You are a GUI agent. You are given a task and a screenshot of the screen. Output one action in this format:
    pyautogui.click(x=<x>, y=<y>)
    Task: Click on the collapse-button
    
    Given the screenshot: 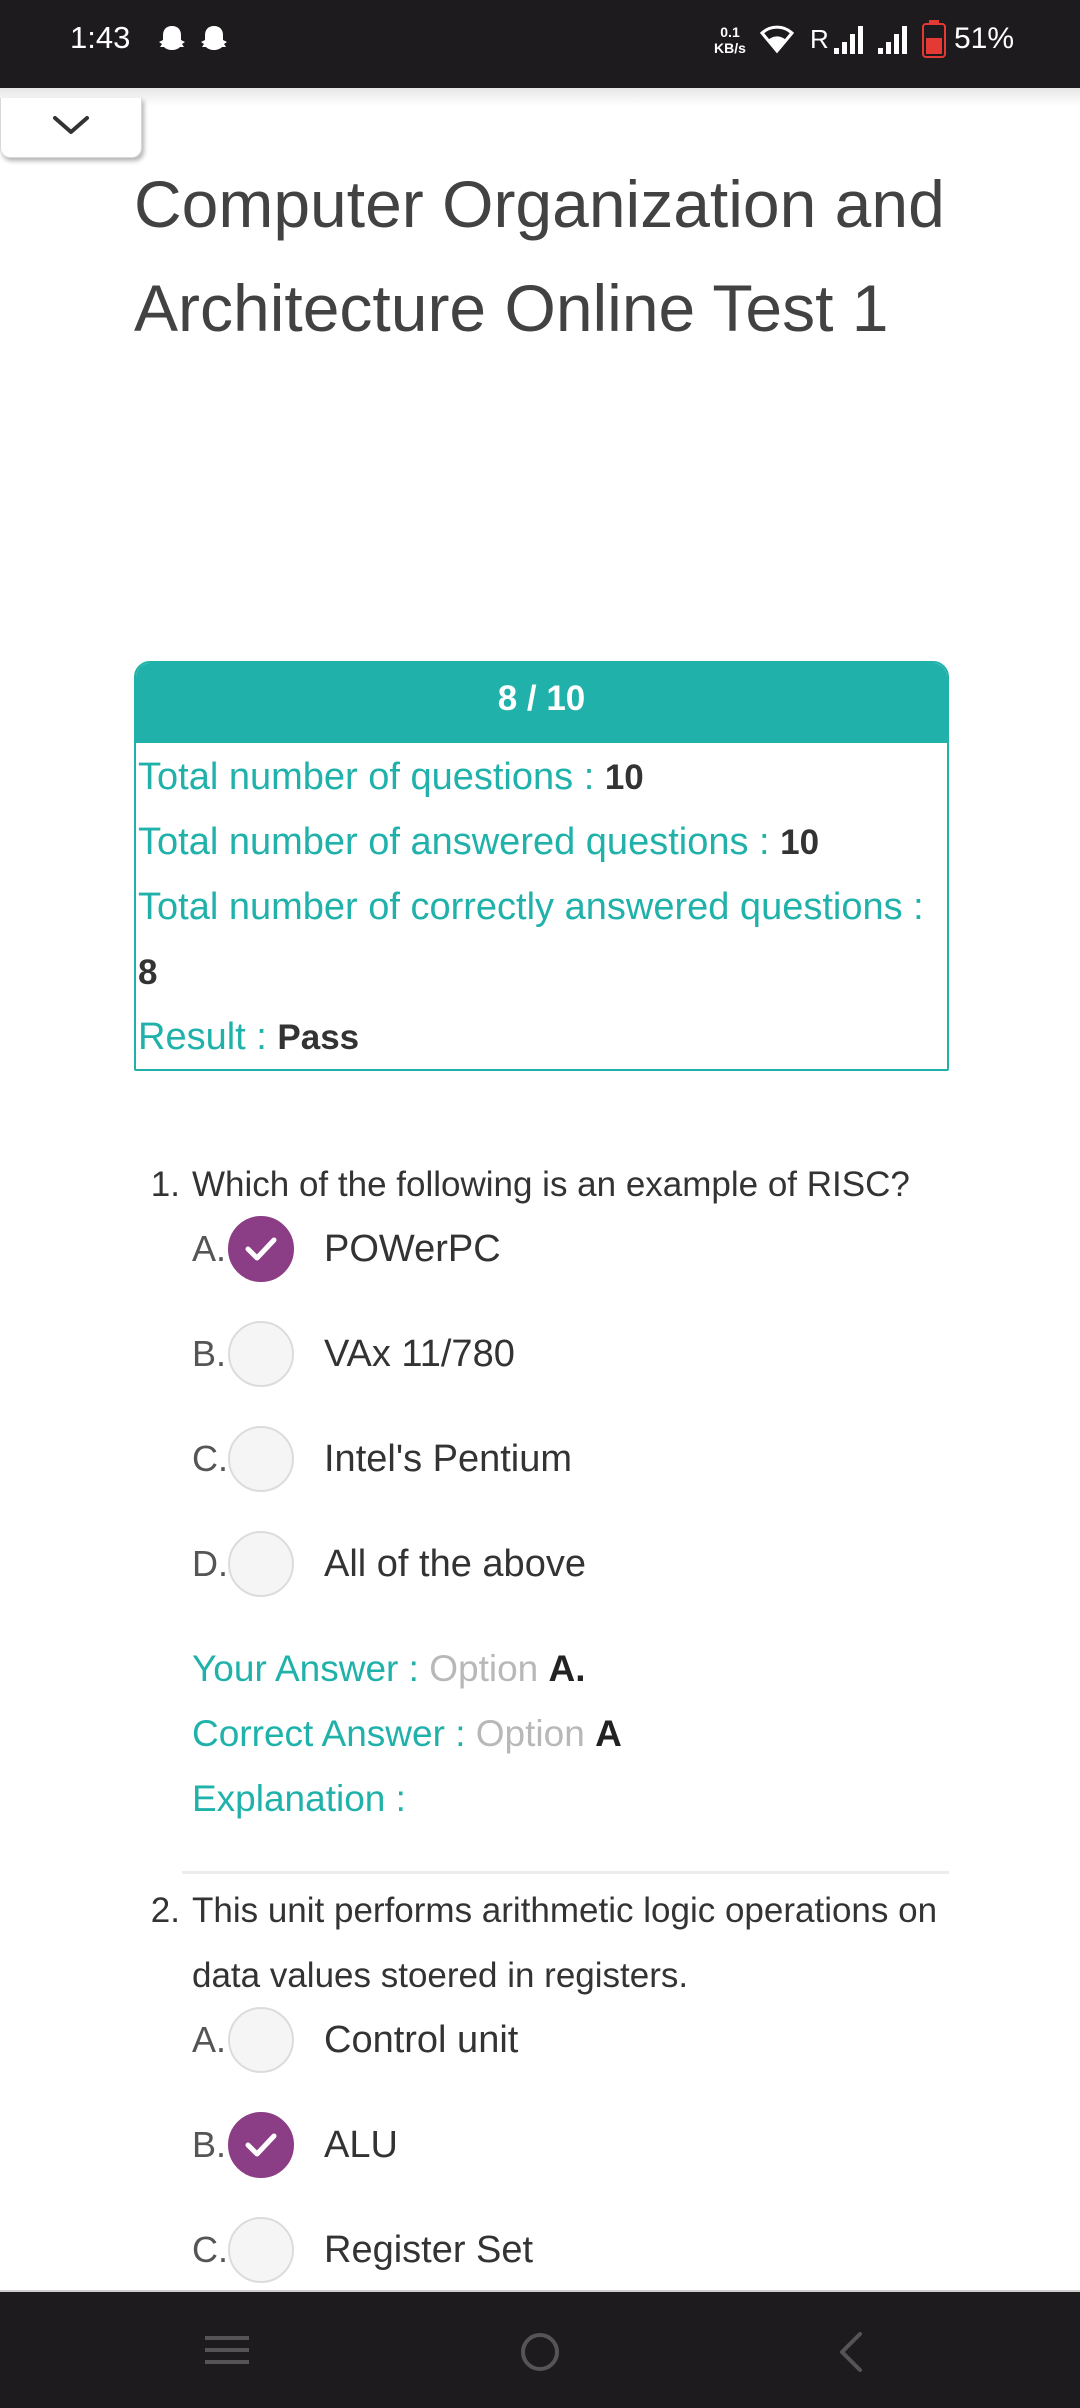 What is the action you would take?
    pyautogui.click(x=71, y=128)
    